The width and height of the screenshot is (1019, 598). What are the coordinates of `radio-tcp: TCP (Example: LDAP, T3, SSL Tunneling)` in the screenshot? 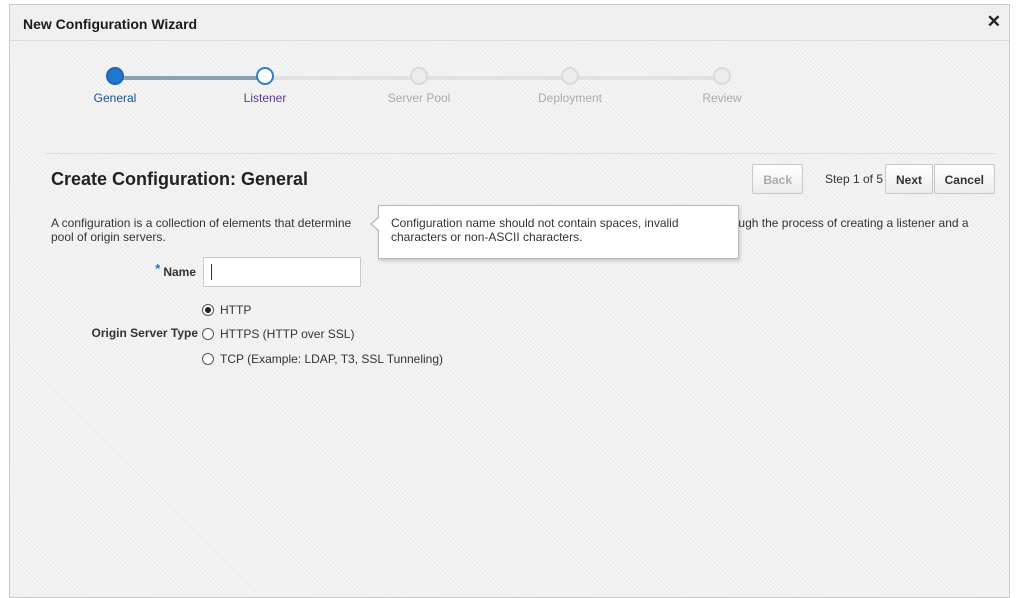 It's located at (322, 359).